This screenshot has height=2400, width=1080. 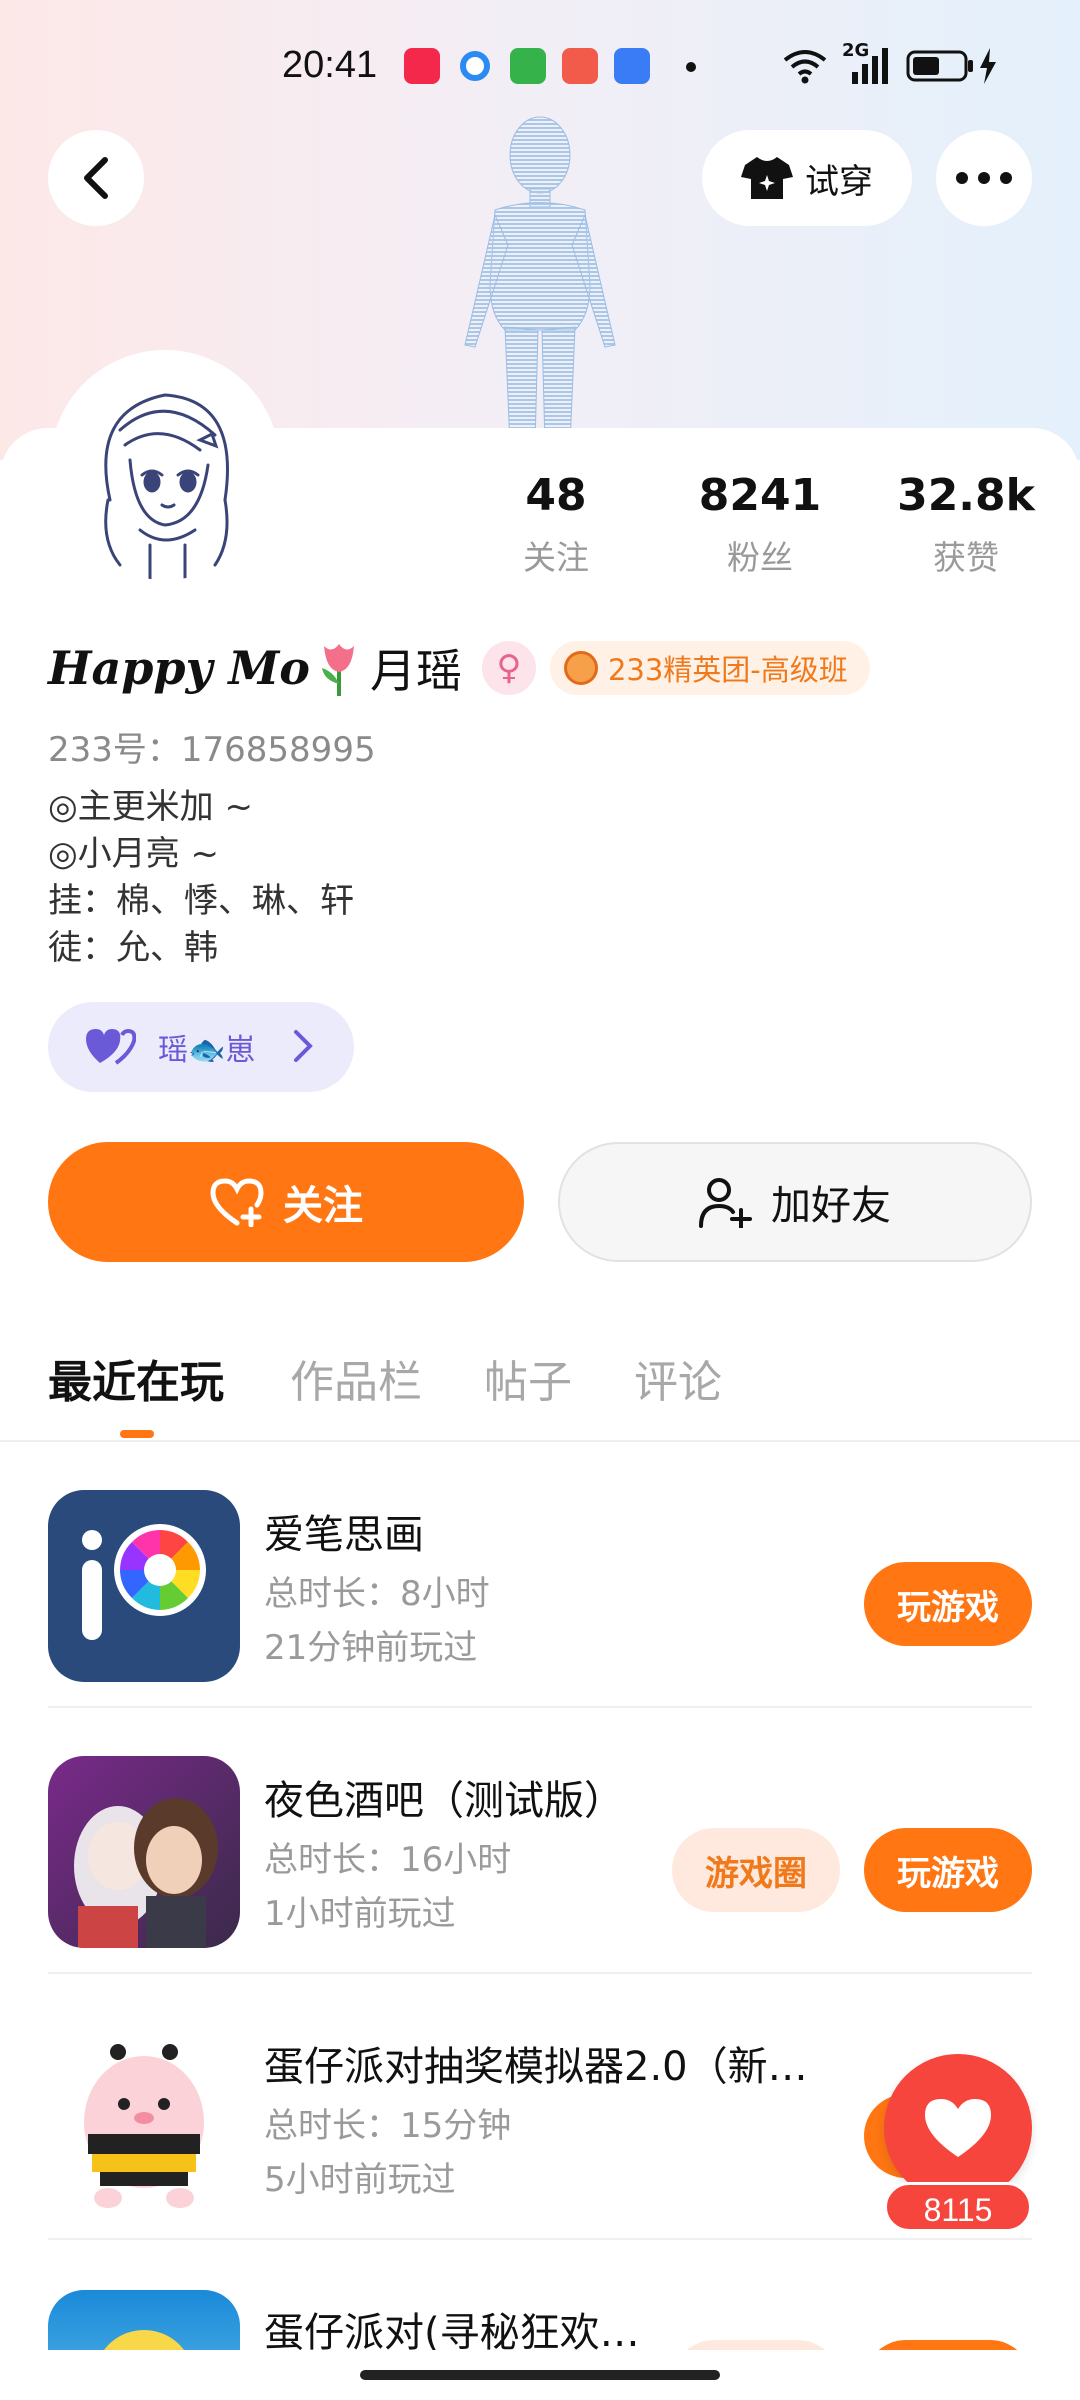 What do you see at coordinates (144, 2118) in the screenshot?
I see `eggy-bee-icon` at bounding box center [144, 2118].